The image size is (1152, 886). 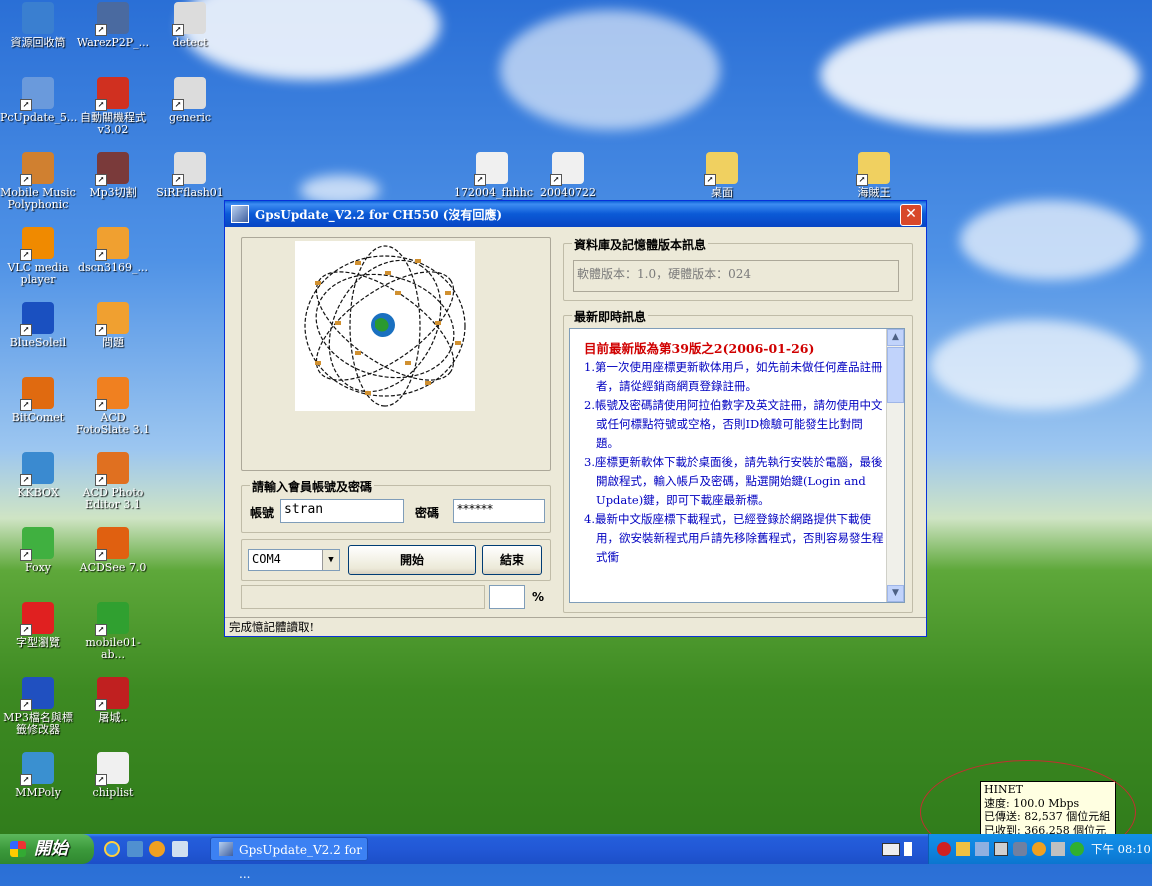 I want to click on desktop-icon: ↗ BlueSoleil, so click(x=38, y=325).